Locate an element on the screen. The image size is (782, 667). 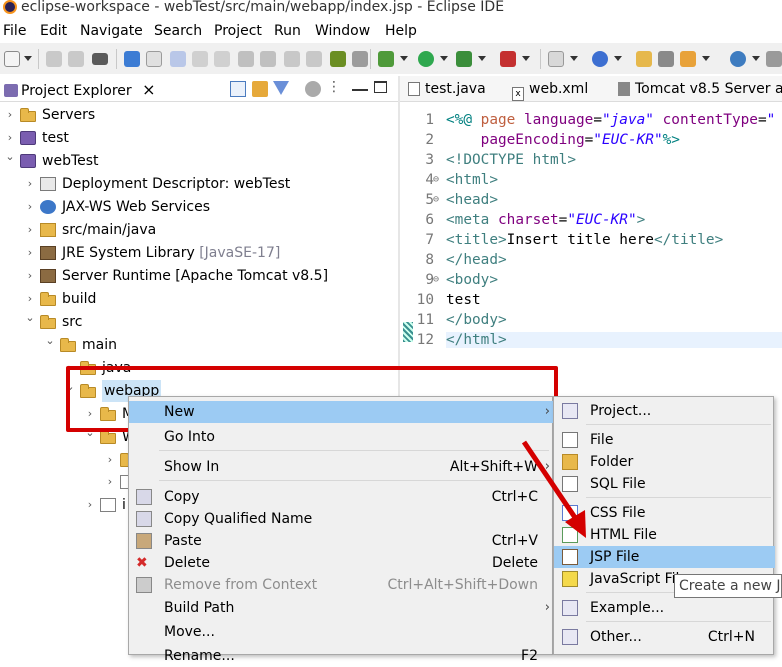
minimize-icon is located at coordinates (360, 86).